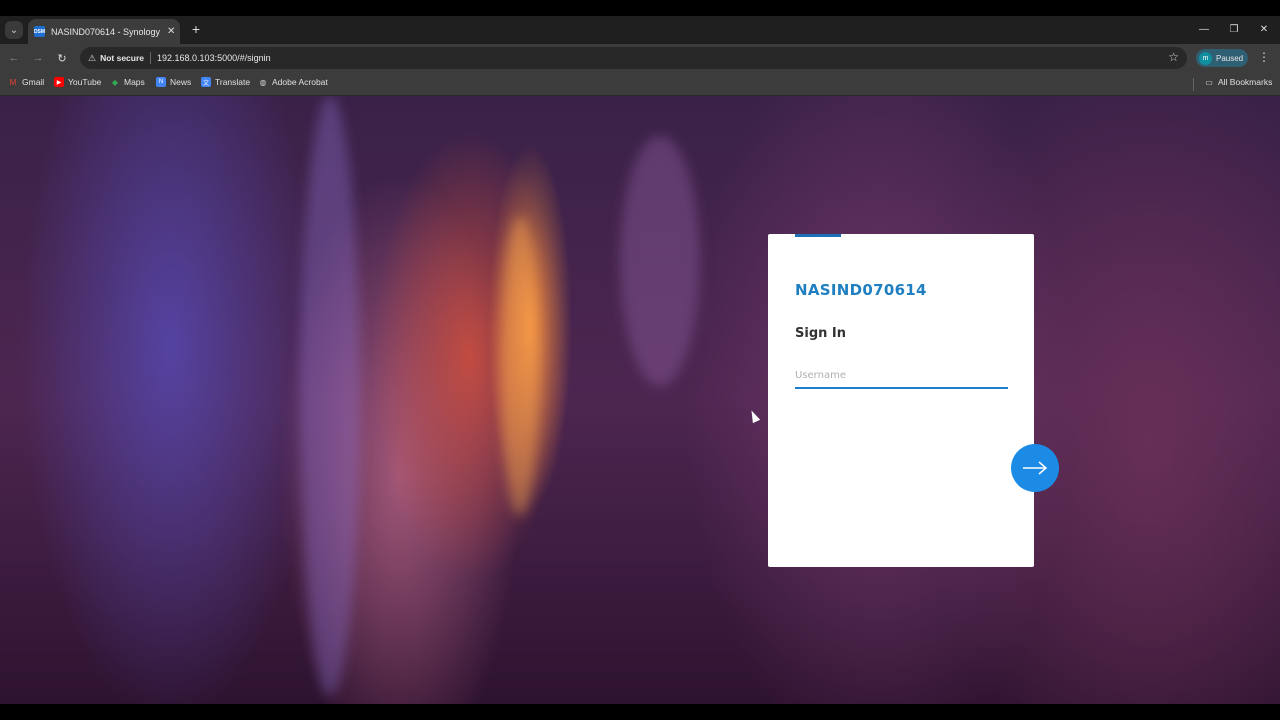 This screenshot has width=1280, height=720. What do you see at coordinates (33, 82) in the screenshot?
I see `bookmark-label: Gmail` at bounding box center [33, 82].